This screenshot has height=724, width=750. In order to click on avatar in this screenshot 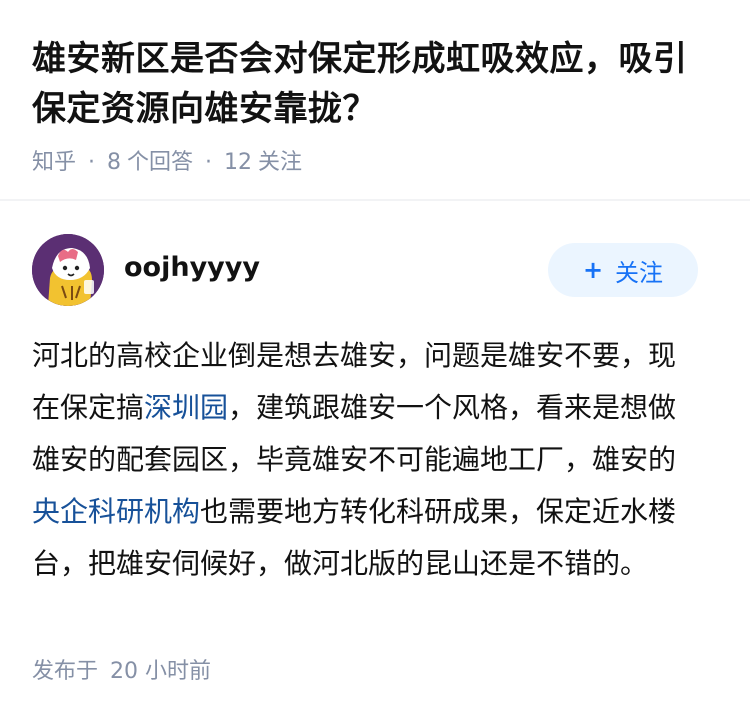, I will do `click(68, 270)`.